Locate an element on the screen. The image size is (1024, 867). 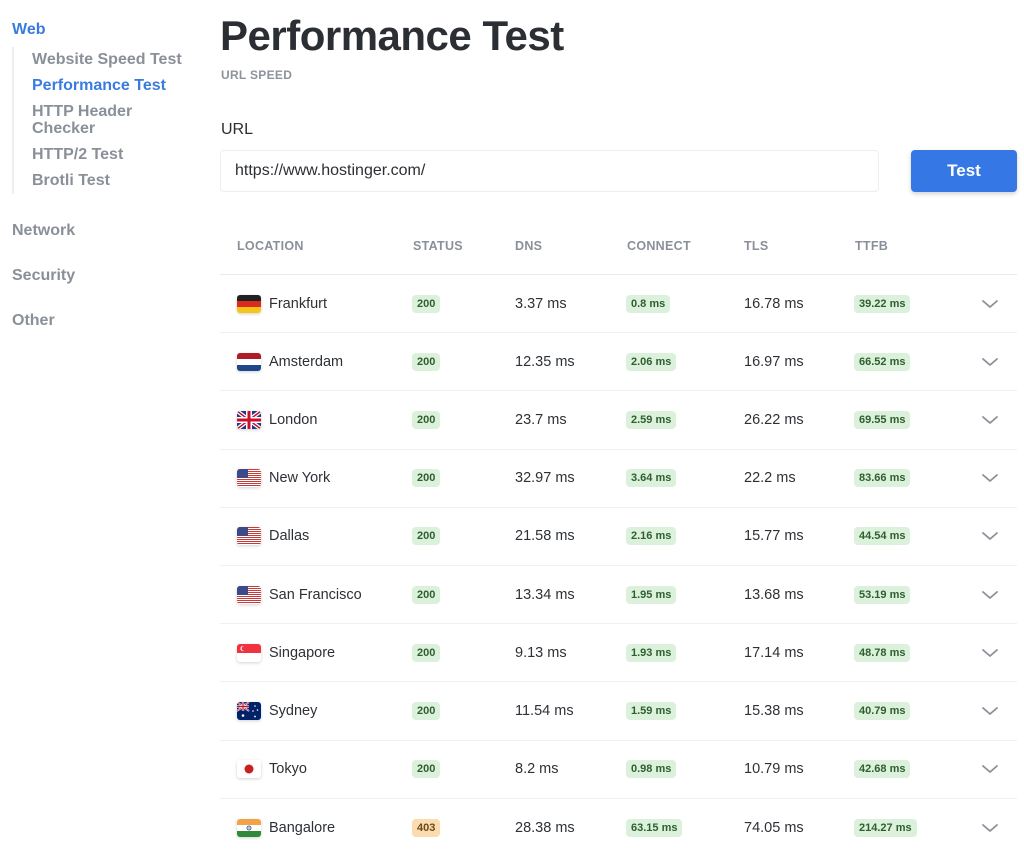
connect-cell: 2.16 ms is located at coordinates (651, 536).